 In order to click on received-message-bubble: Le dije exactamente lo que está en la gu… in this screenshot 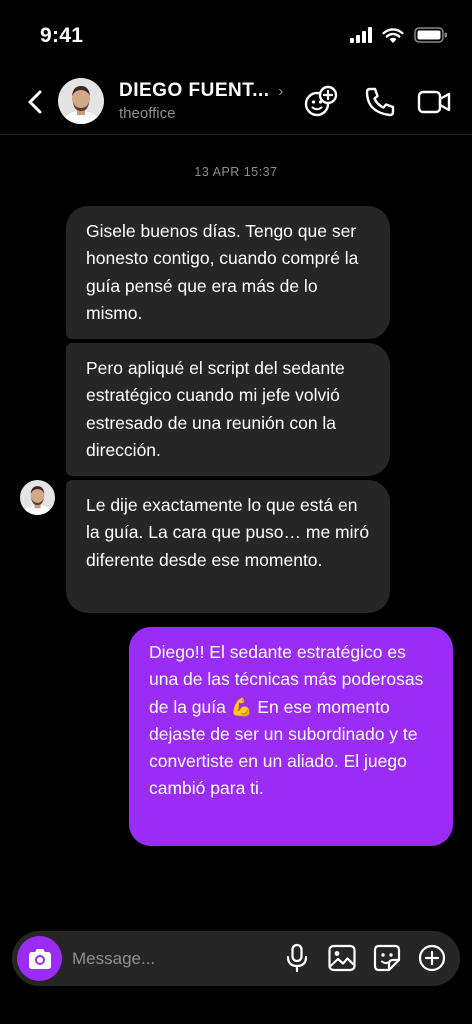, I will do `click(228, 546)`.